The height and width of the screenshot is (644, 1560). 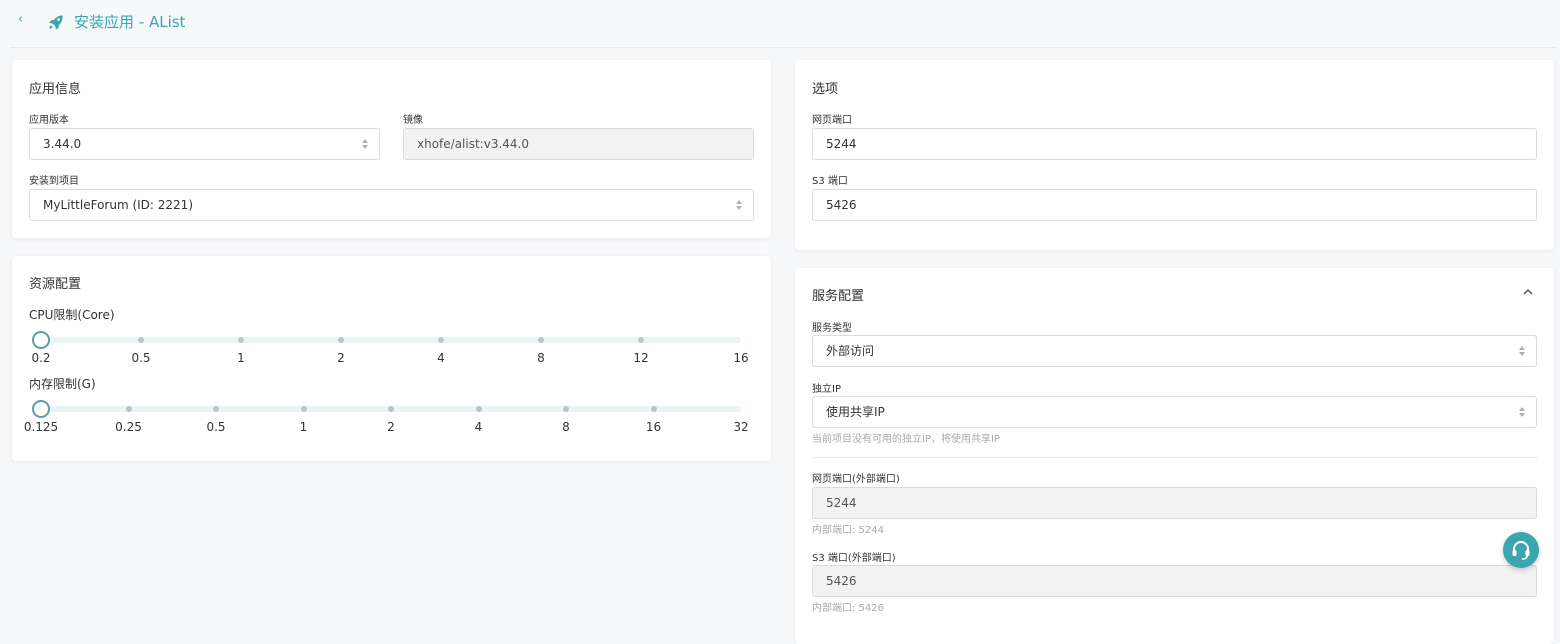 I want to click on app-info-title: 应用信息, so click(x=55, y=89).